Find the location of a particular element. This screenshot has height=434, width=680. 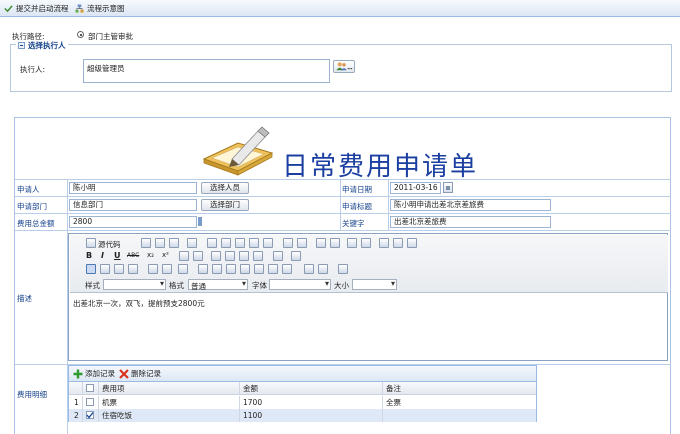

unlink-icon is located at coordinates (167, 269).